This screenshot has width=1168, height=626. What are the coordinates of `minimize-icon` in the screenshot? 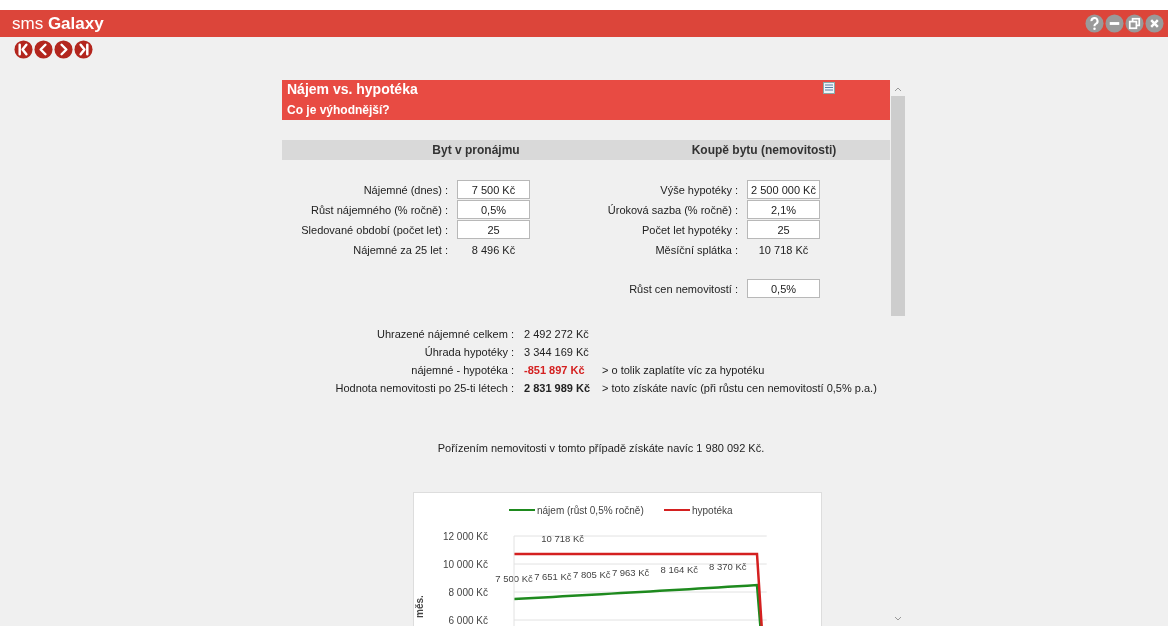 It's located at (1114, 23).